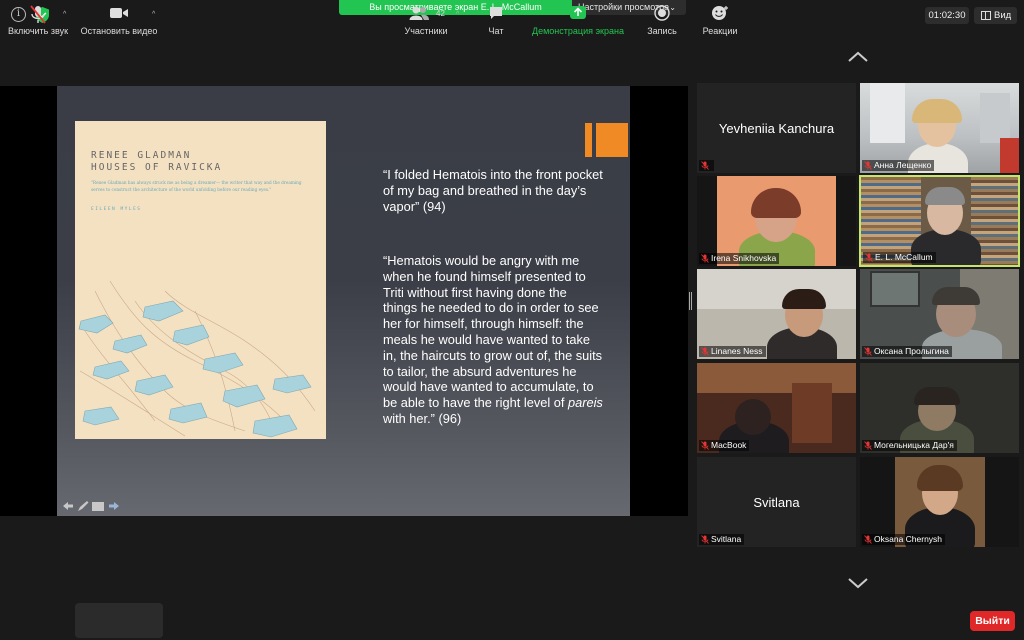  Describe the element at coordinates (119, 20) in the screenshot. I see `stop-video-button: Остановить видео` at that location.